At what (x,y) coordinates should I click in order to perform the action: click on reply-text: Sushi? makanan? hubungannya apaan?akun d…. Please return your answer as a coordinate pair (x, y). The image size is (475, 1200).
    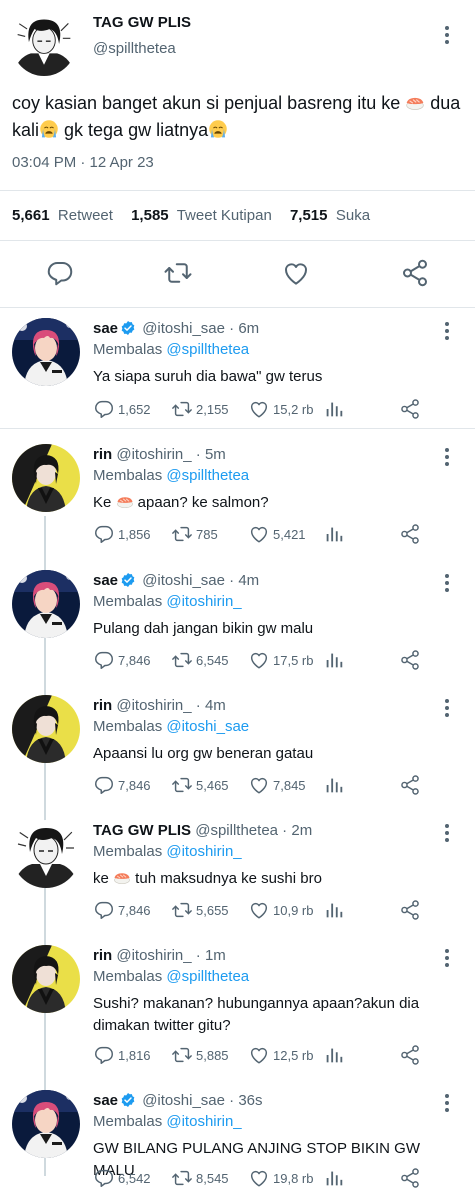
    Looking at the image, I should click on (256, 1014).